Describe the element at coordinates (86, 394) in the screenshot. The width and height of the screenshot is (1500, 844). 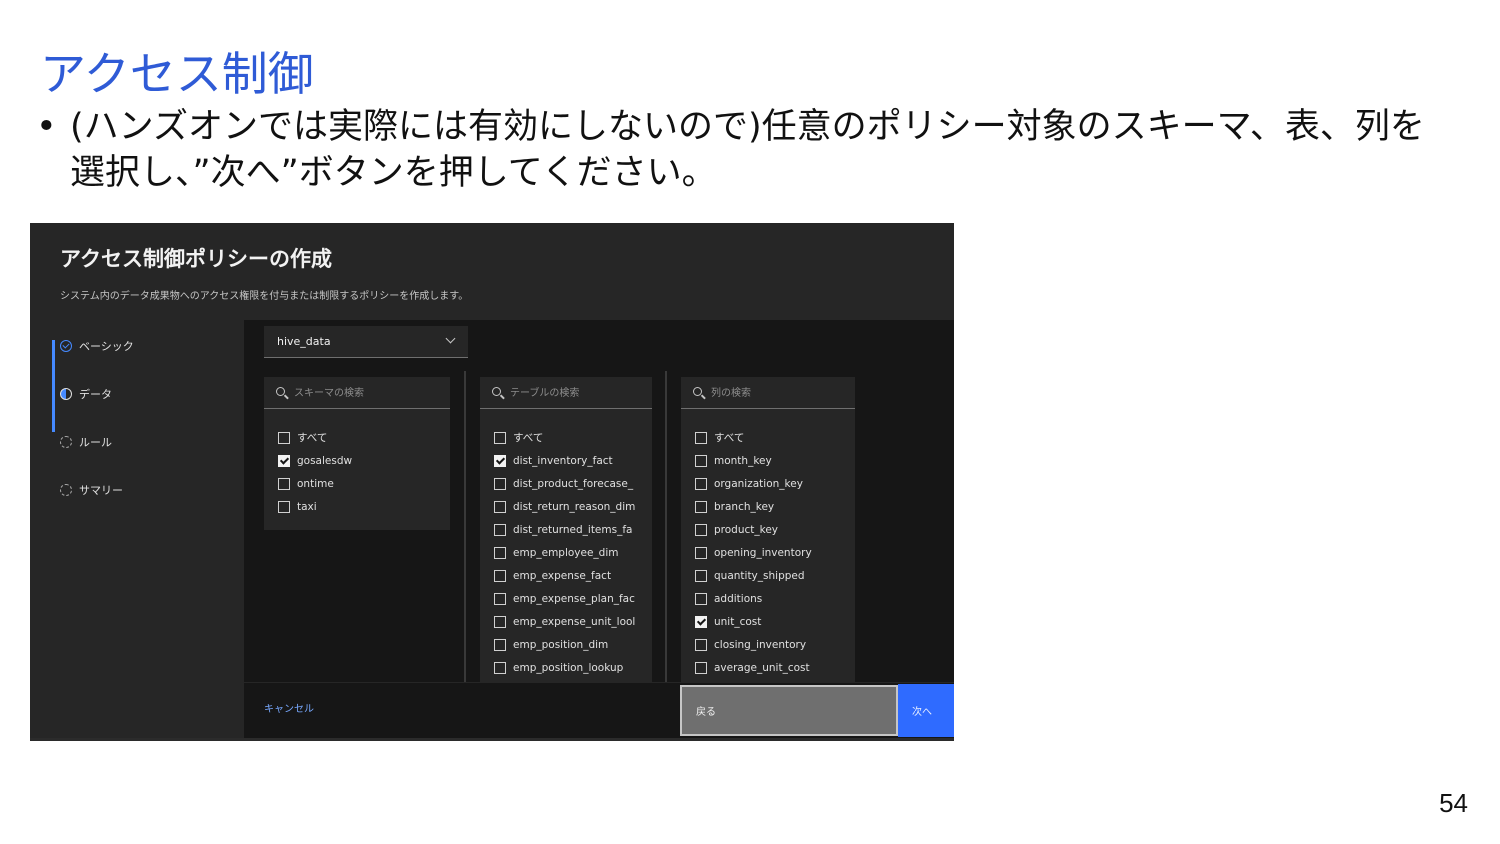
I see `step-data: データ` at that location.